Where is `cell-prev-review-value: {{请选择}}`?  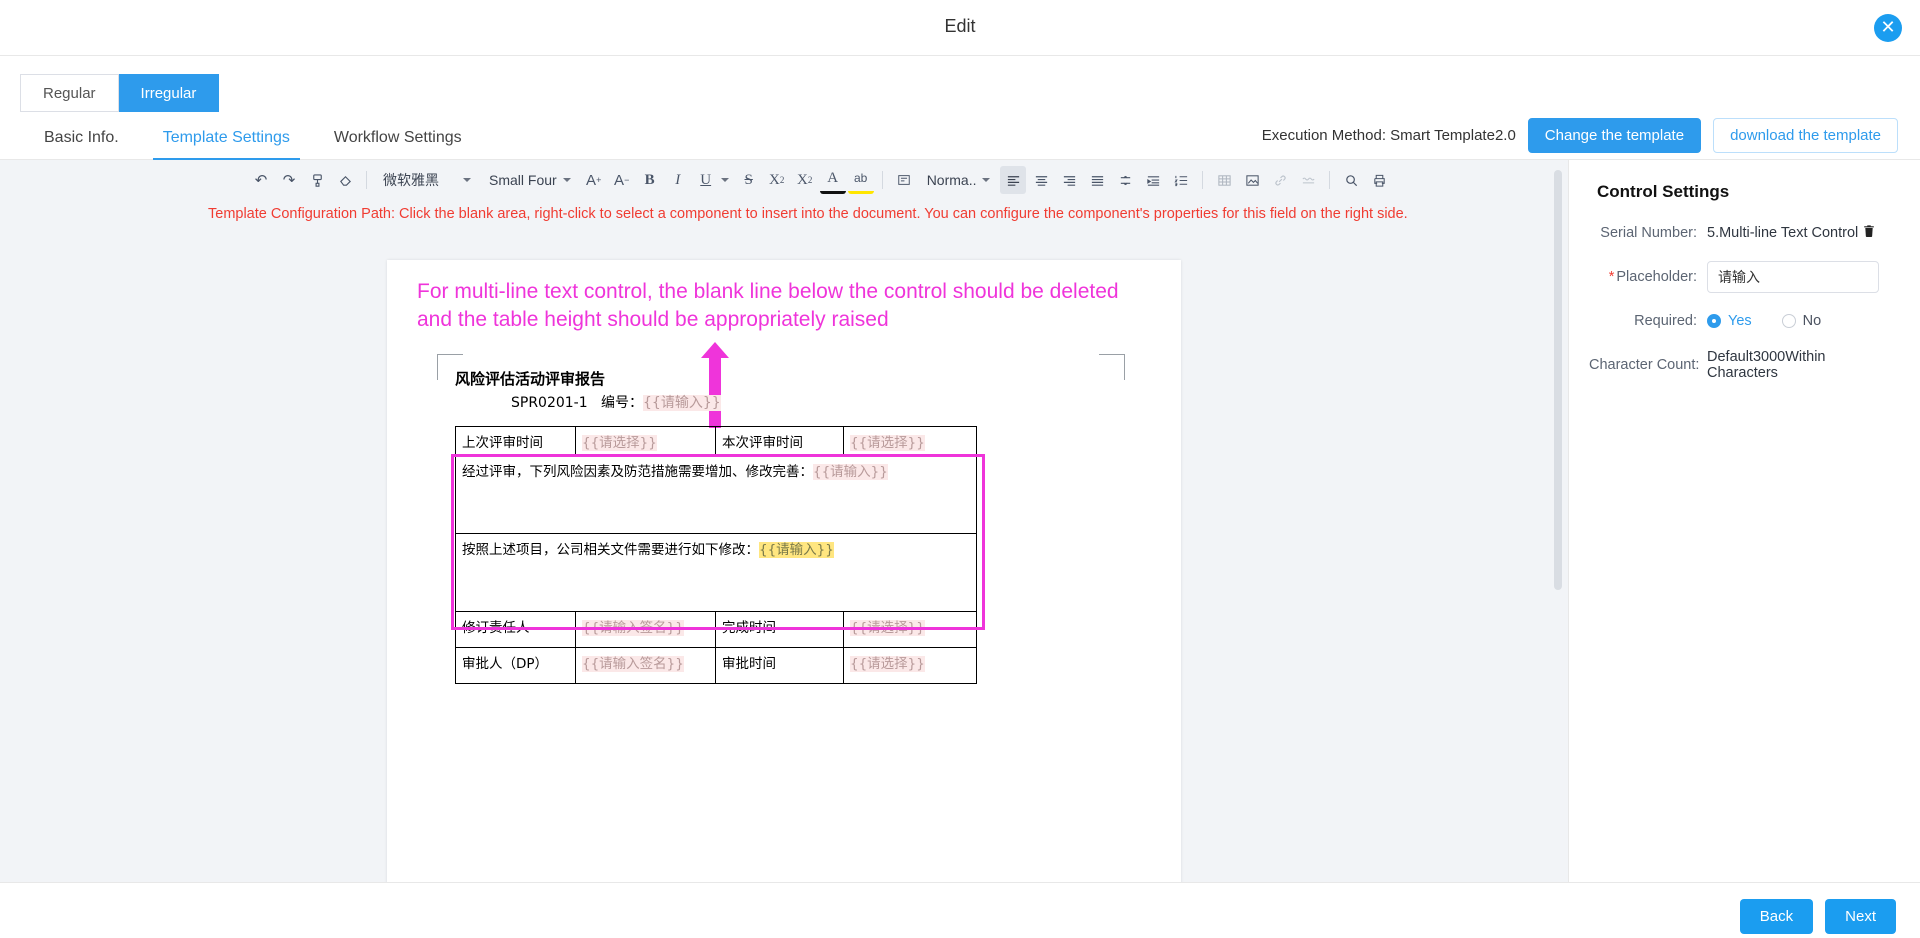
cell-prev-review-value: {{请选择}} is located at coordinates (645, 441).